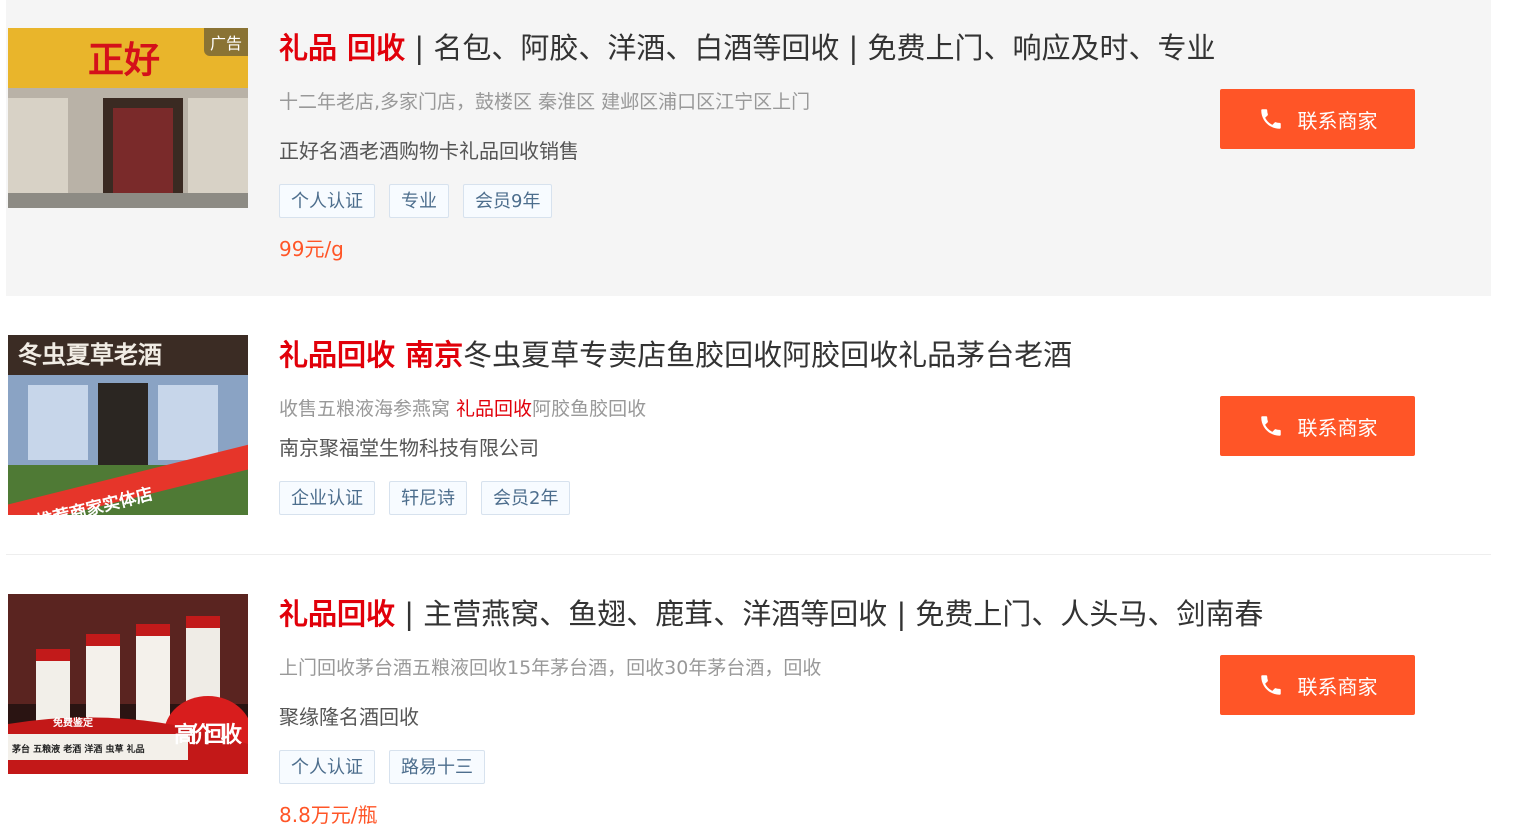 The height and width of the screenshot is (836, 1531). Describe the element at coordinates (494, 409) in the screenshot. I see `description-highlight: 礼品回收` at that location.